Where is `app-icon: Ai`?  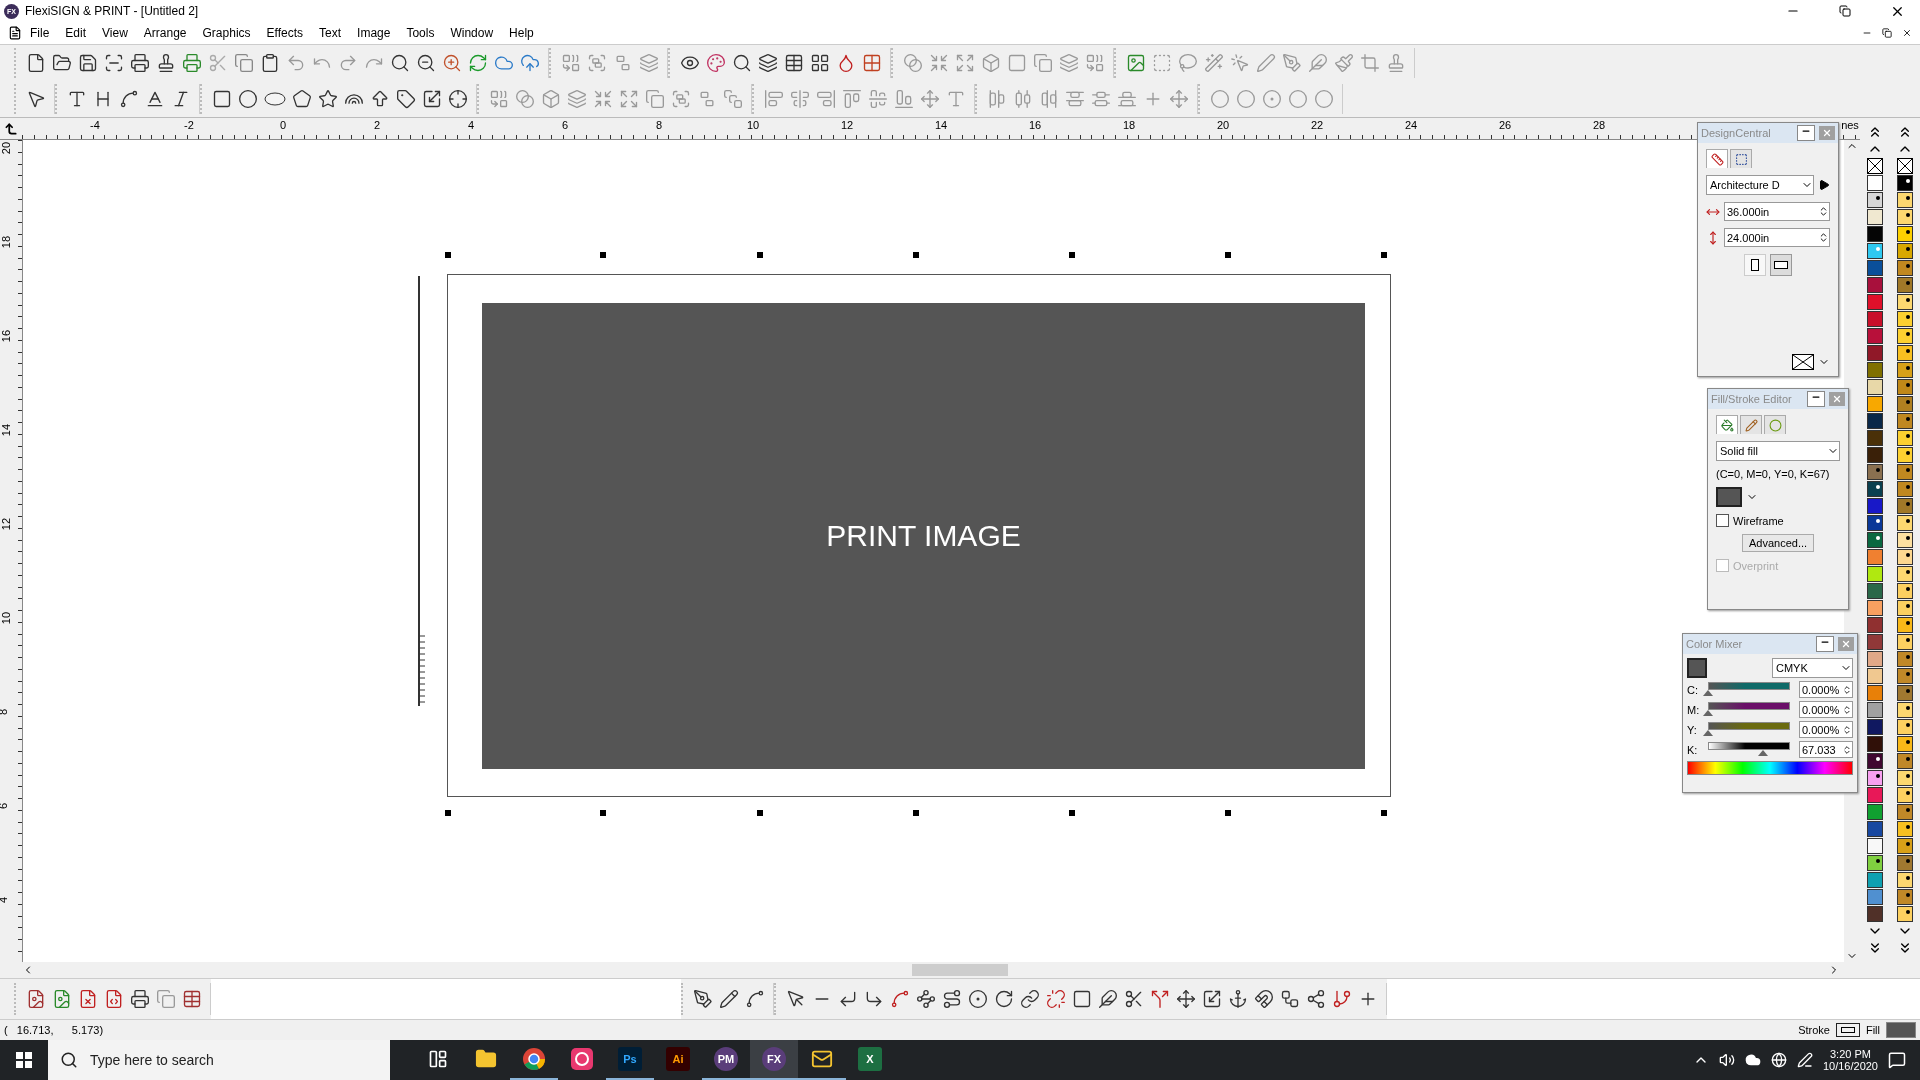
app-icon: Ai is located at coordinates (678, 1059).